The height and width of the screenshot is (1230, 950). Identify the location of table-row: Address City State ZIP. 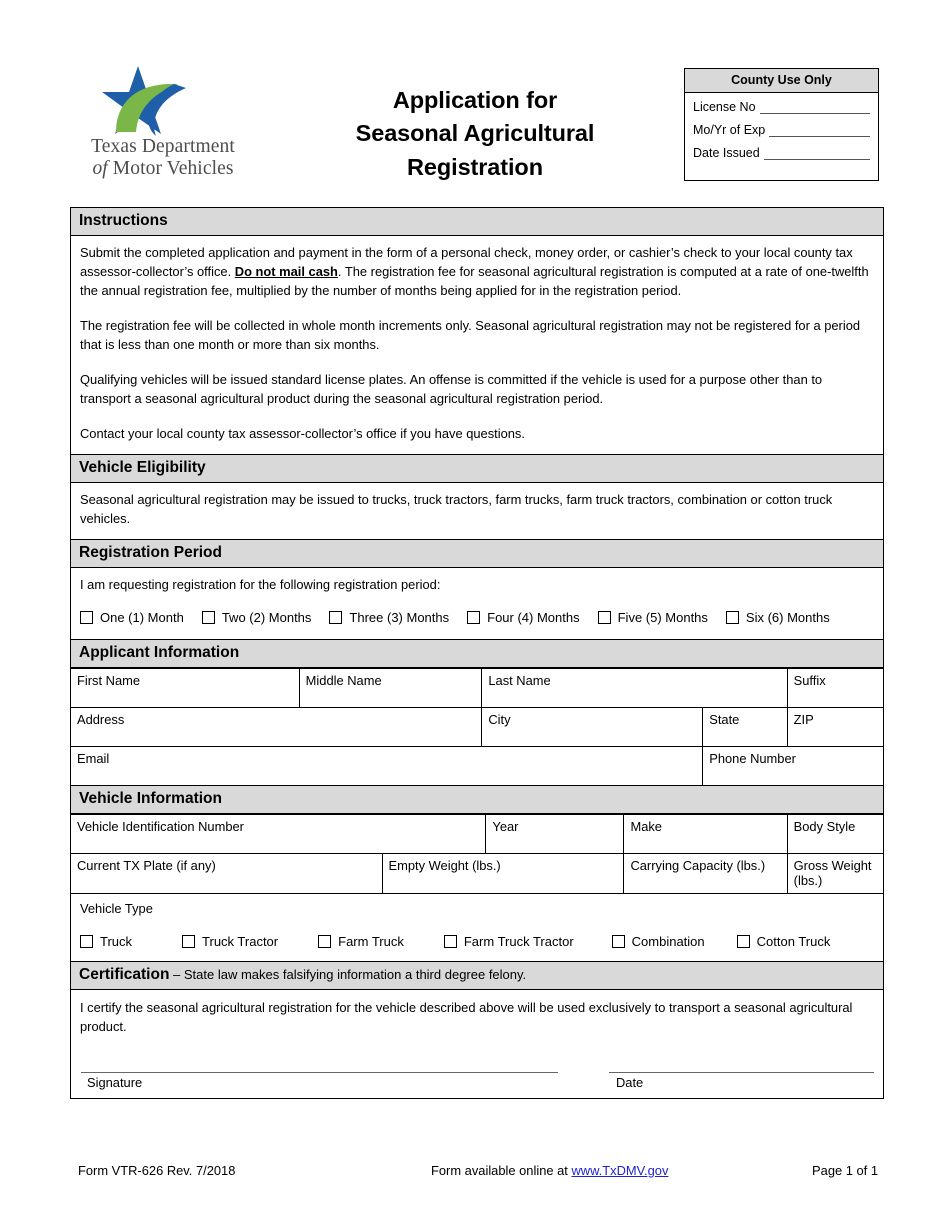
(477, 726).